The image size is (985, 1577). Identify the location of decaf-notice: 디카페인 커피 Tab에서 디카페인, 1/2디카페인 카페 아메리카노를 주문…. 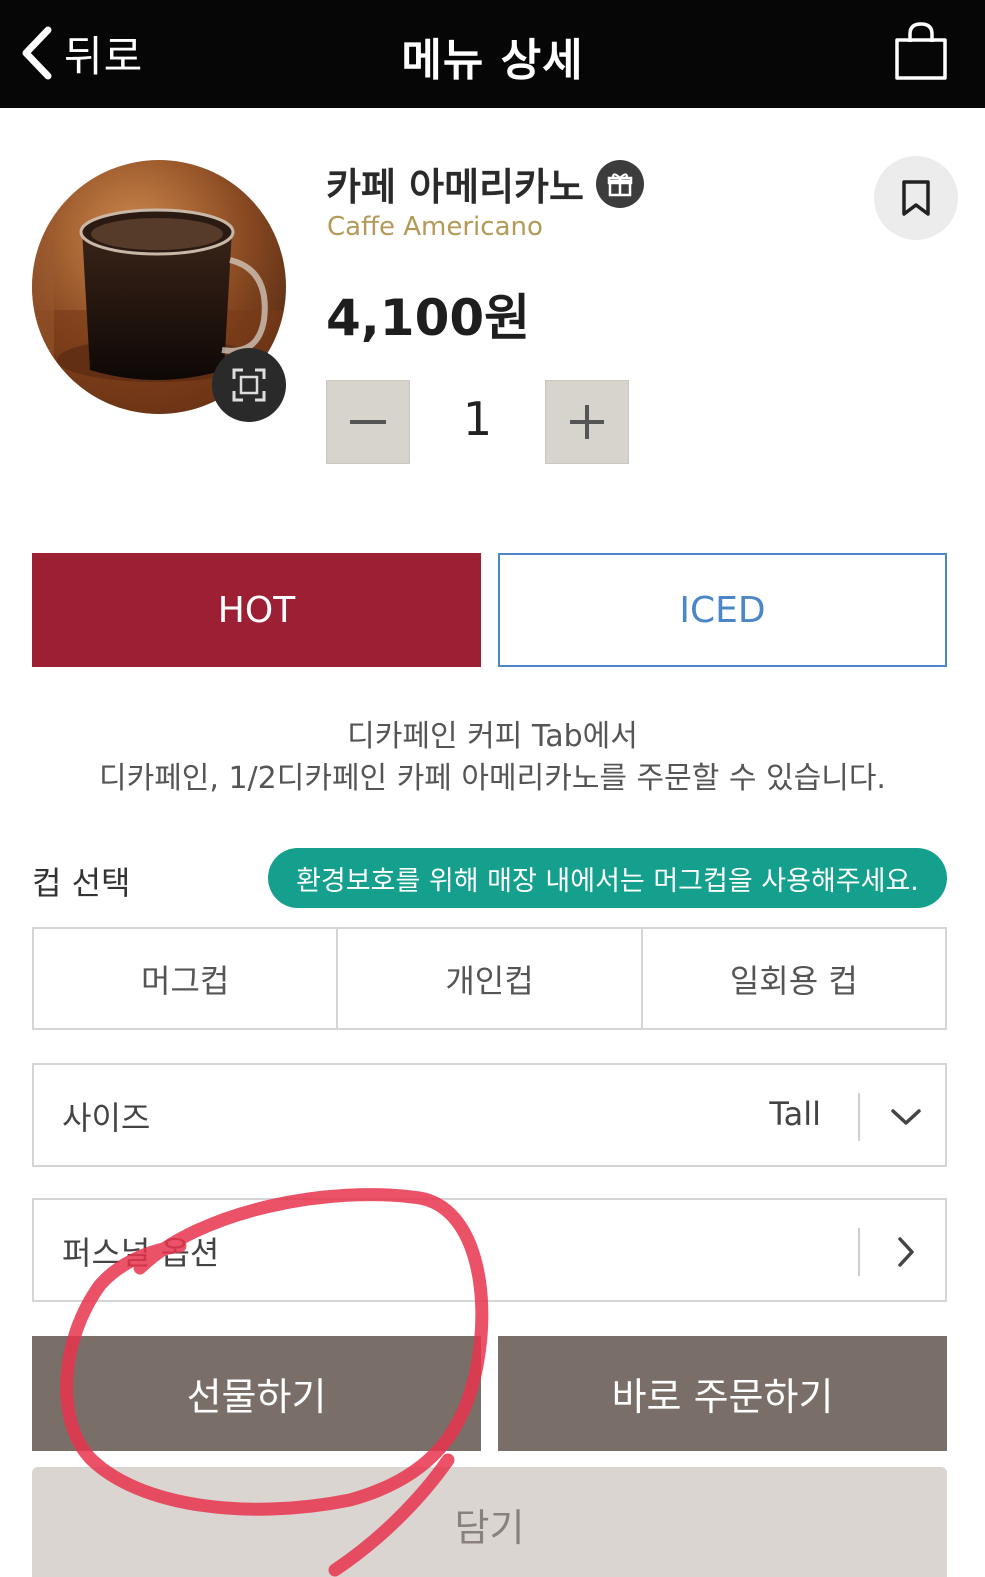
(492, 758).